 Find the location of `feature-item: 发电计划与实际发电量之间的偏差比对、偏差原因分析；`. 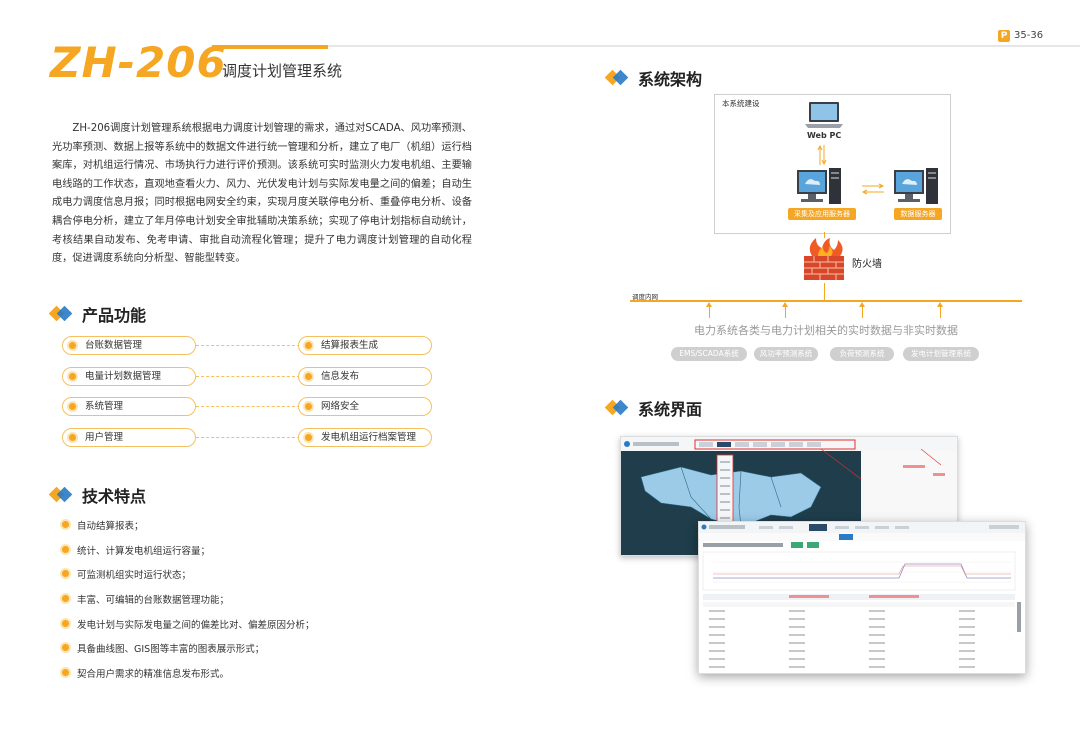

feature-item: 发电计划与实际发电量之间的偏差比对、偏差原因分析； is located at coordinates (188, 624).